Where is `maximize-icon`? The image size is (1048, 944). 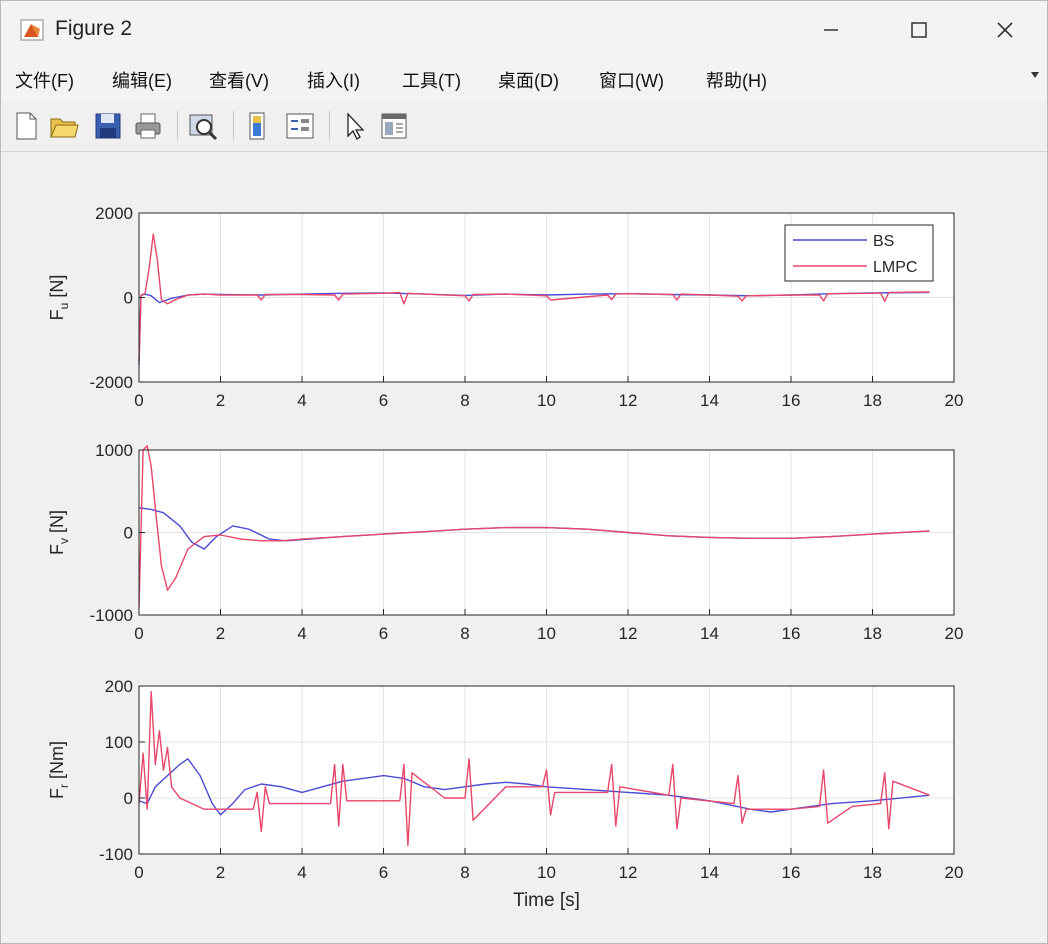 maximize-icon is located at coordinates (919, 30).